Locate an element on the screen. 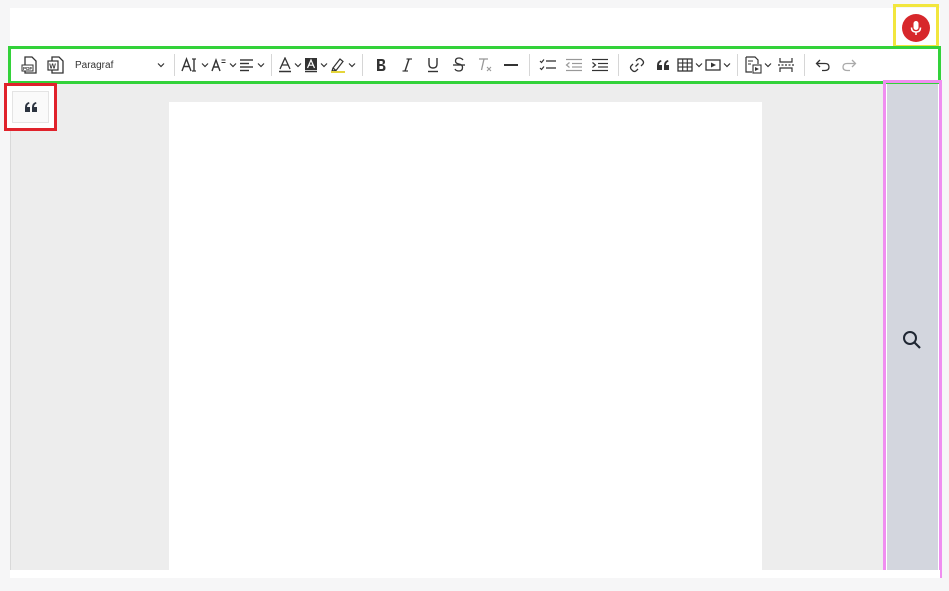  redo-icon is located at coordinates (849, 65).